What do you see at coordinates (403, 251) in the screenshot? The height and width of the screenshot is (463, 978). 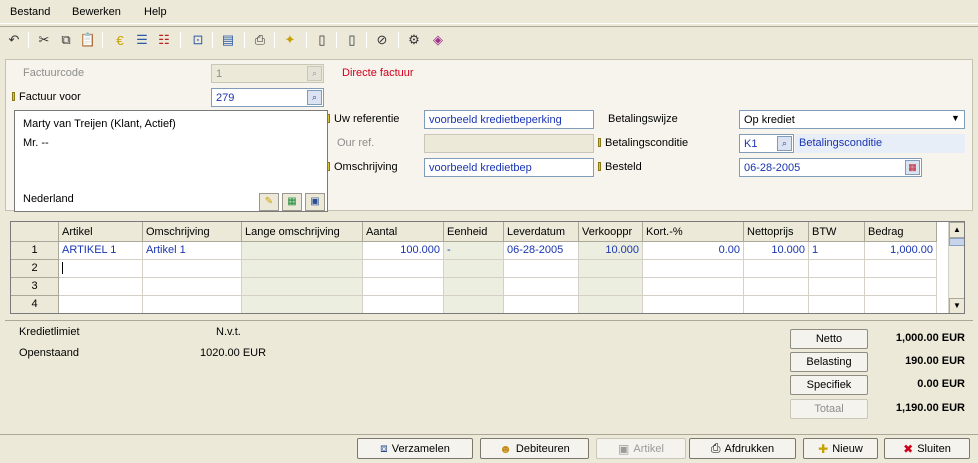 I see `cell-aantal: 100.000` at bounding box center [403, 251].